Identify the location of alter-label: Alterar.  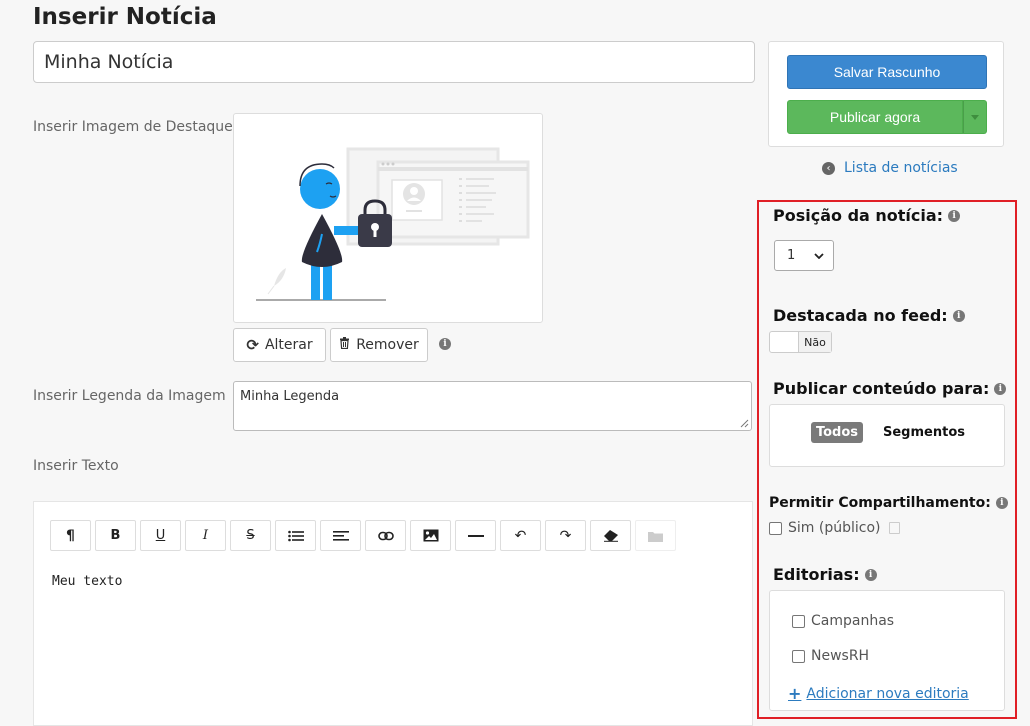
(288, 345).